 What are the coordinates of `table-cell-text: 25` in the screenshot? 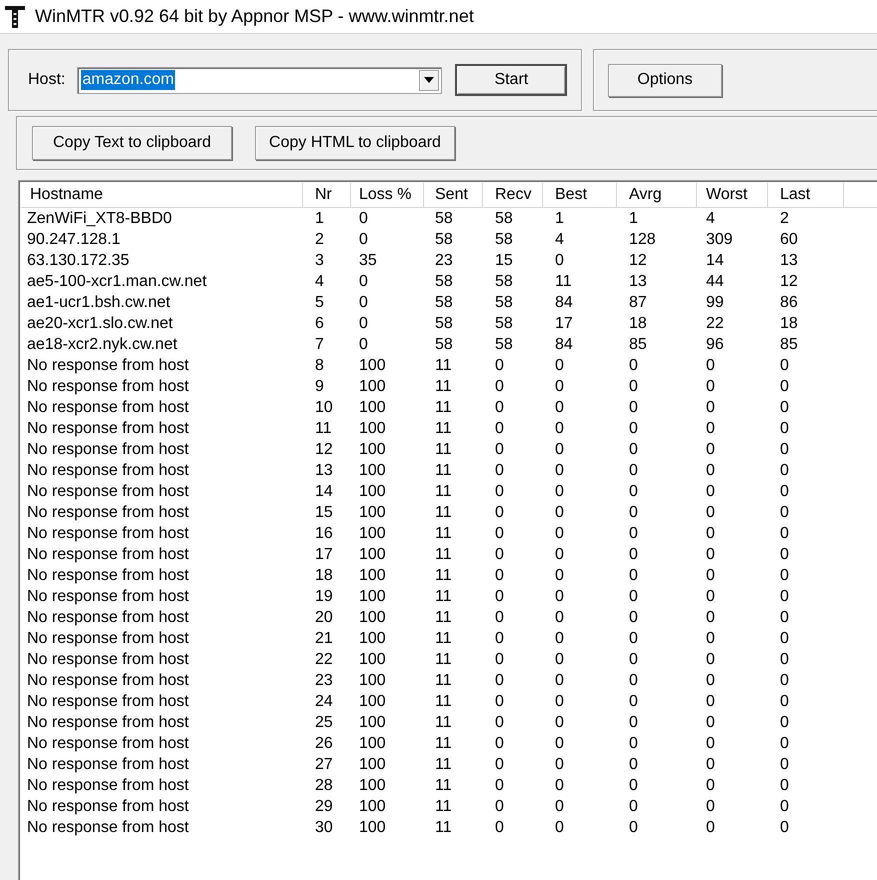 It's located at (324, 723).